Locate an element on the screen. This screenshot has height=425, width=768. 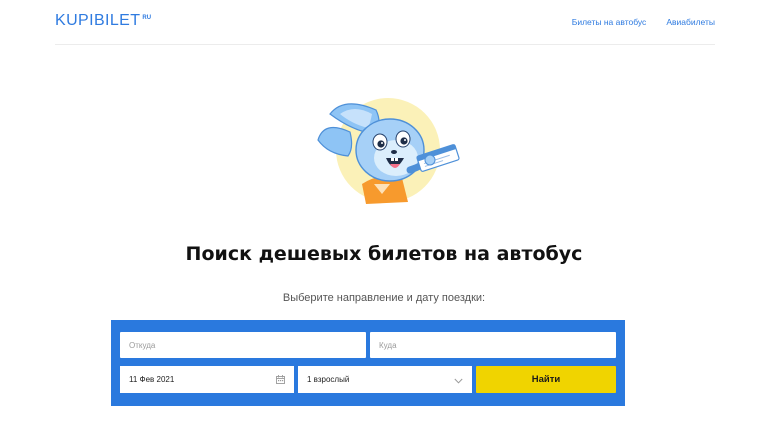
top-nav: Билеты на автобус Авиабилеты is located at coordinates (643, 22).